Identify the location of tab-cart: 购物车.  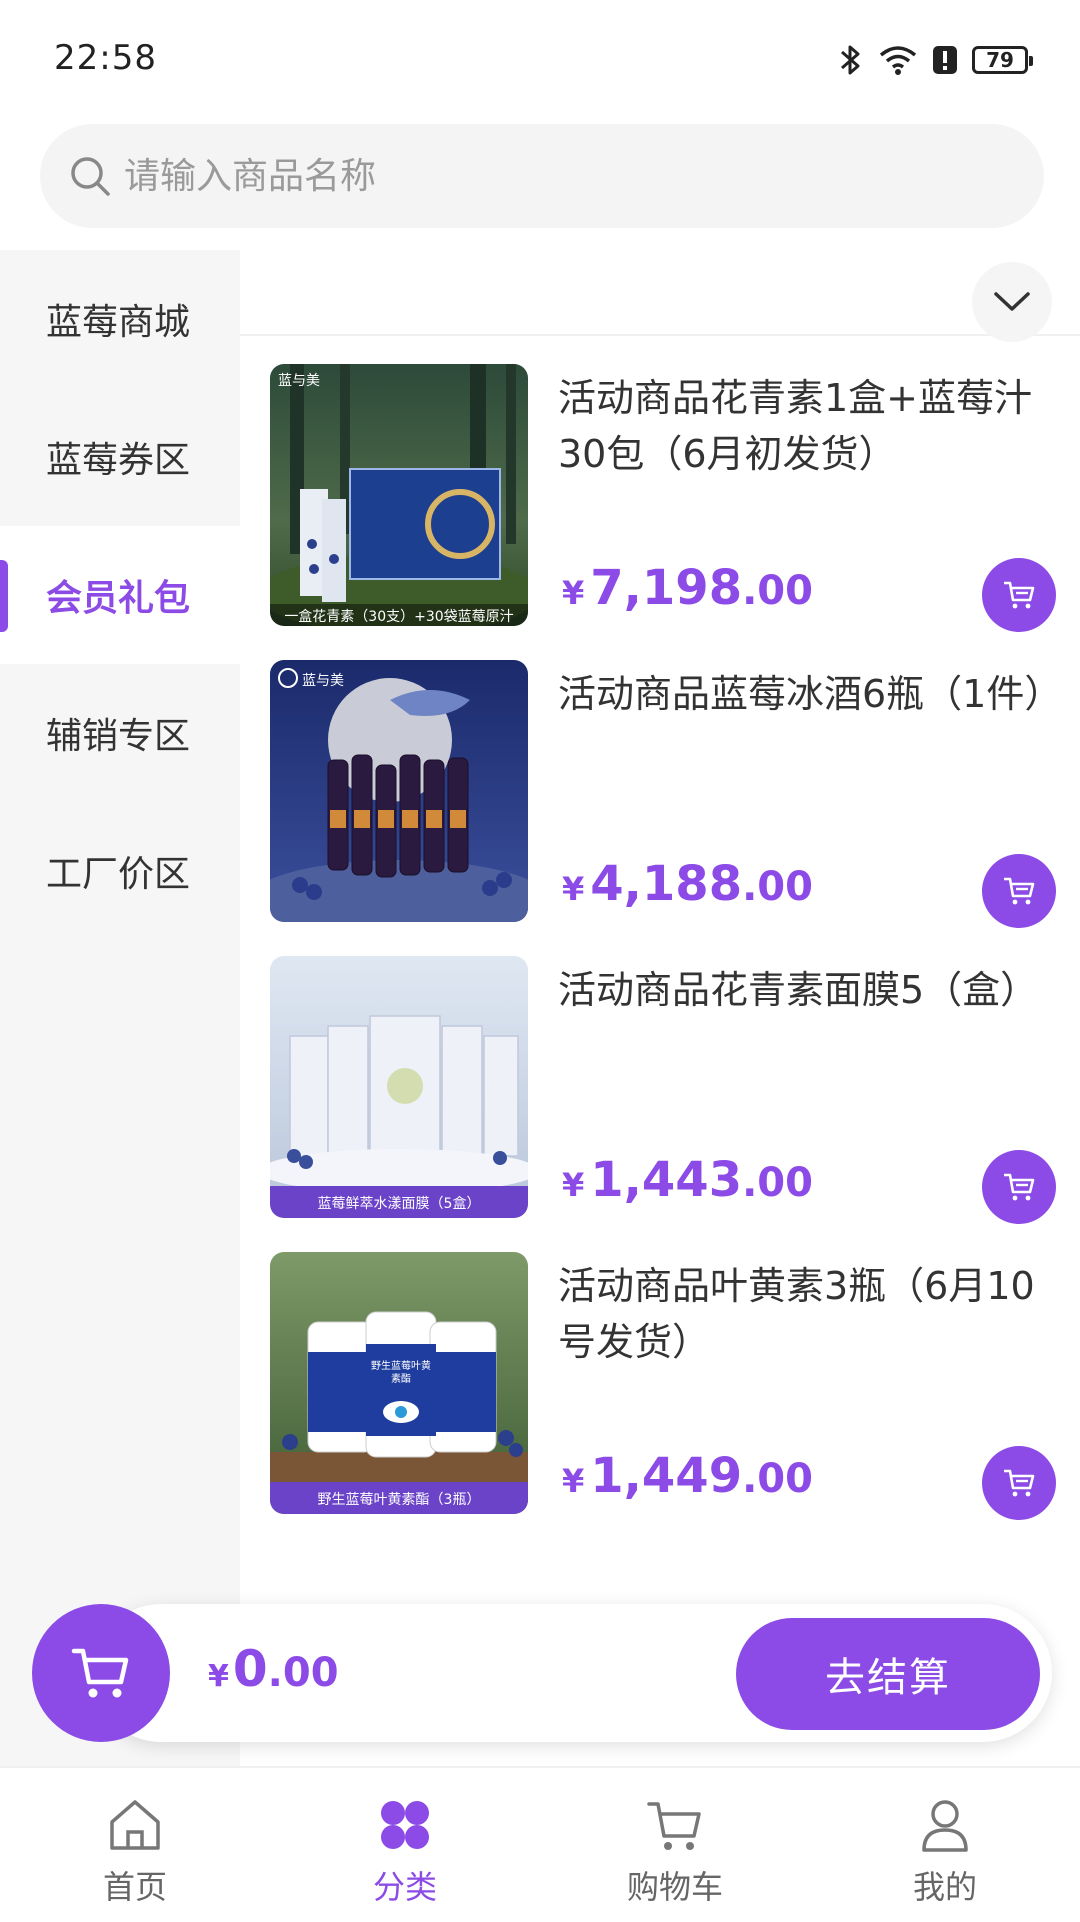
(675, 1845).